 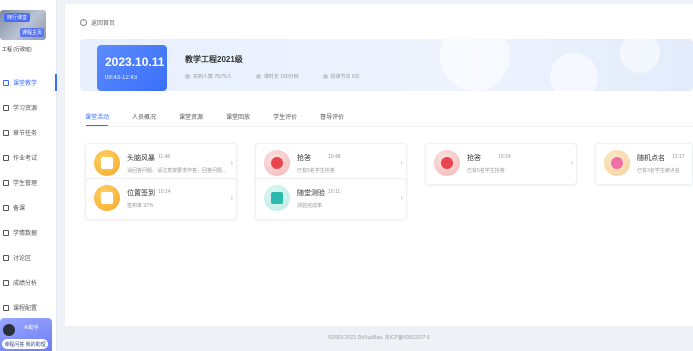 I want to click on sidebar-item-analytics: 学情数据, so click(x=28, y=232).